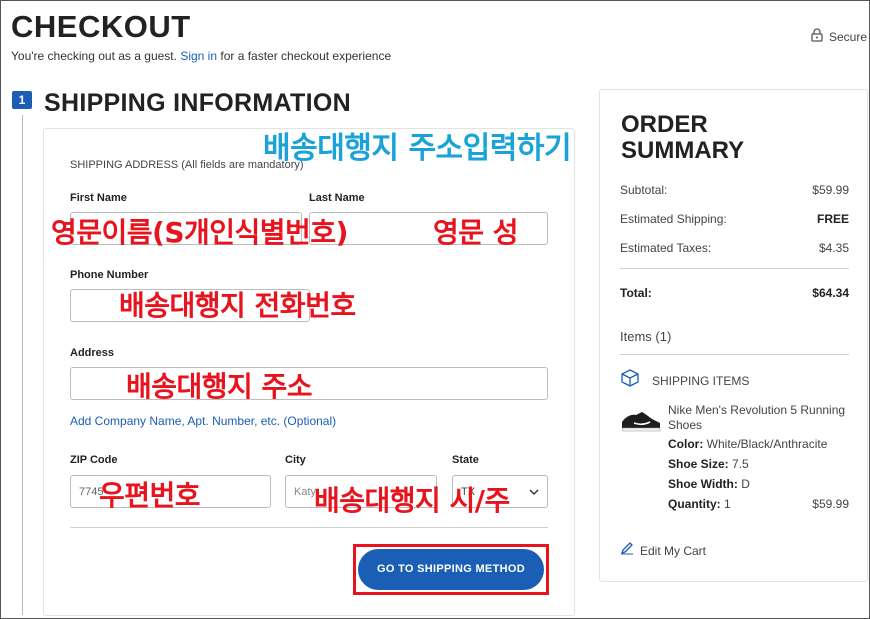 Image resolution: width=870 pixels, height=619 pixels. I want to click on item-size-row: Shoe Size: 7.5, so click(708, 464).